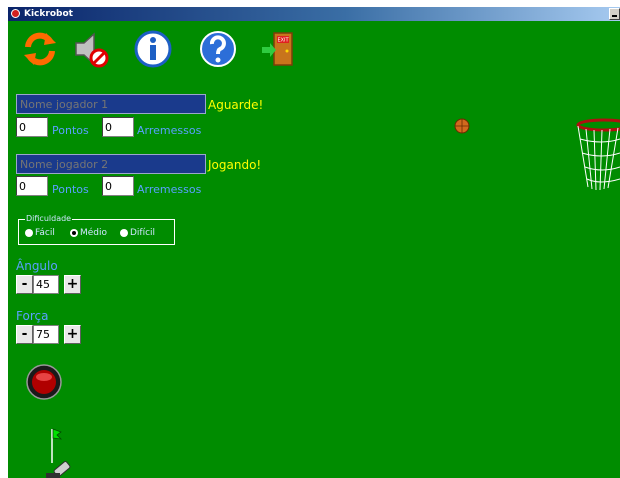 The image size is (620, 478). Describe the element at coordinates (49, 219) in the screenshot. I see `difficulty-legend: Dificuldade` at that location.